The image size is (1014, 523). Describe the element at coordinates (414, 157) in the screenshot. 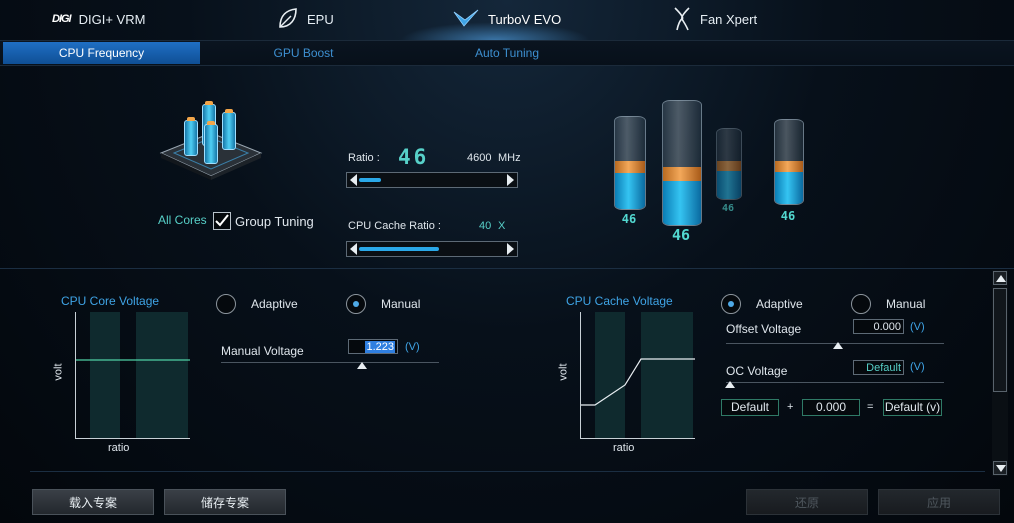

I see `ratio-value: 46` at that location.